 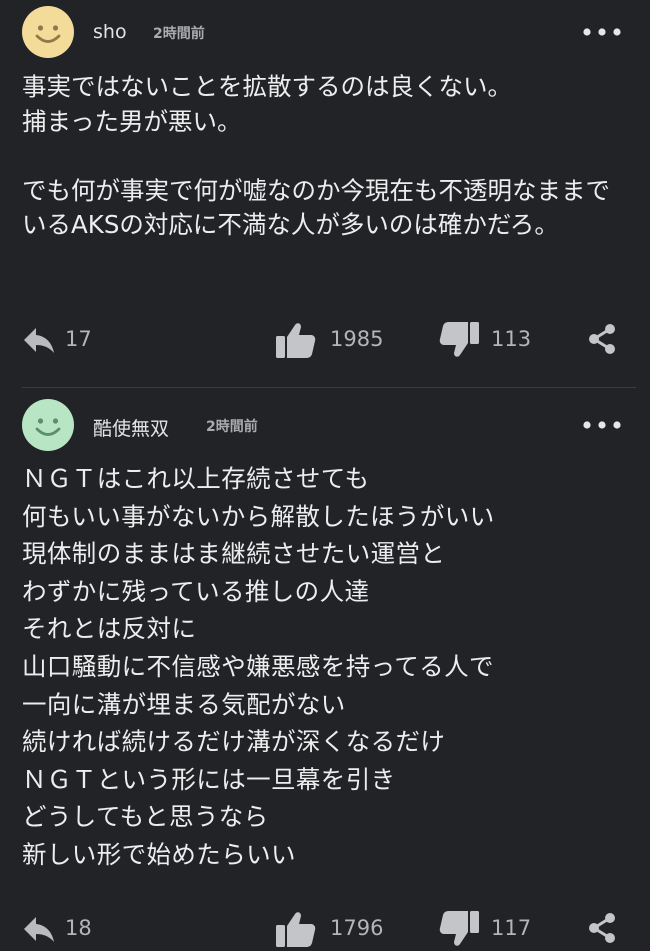 I want to click on reply-count: 17, so click(x=78, y=339).